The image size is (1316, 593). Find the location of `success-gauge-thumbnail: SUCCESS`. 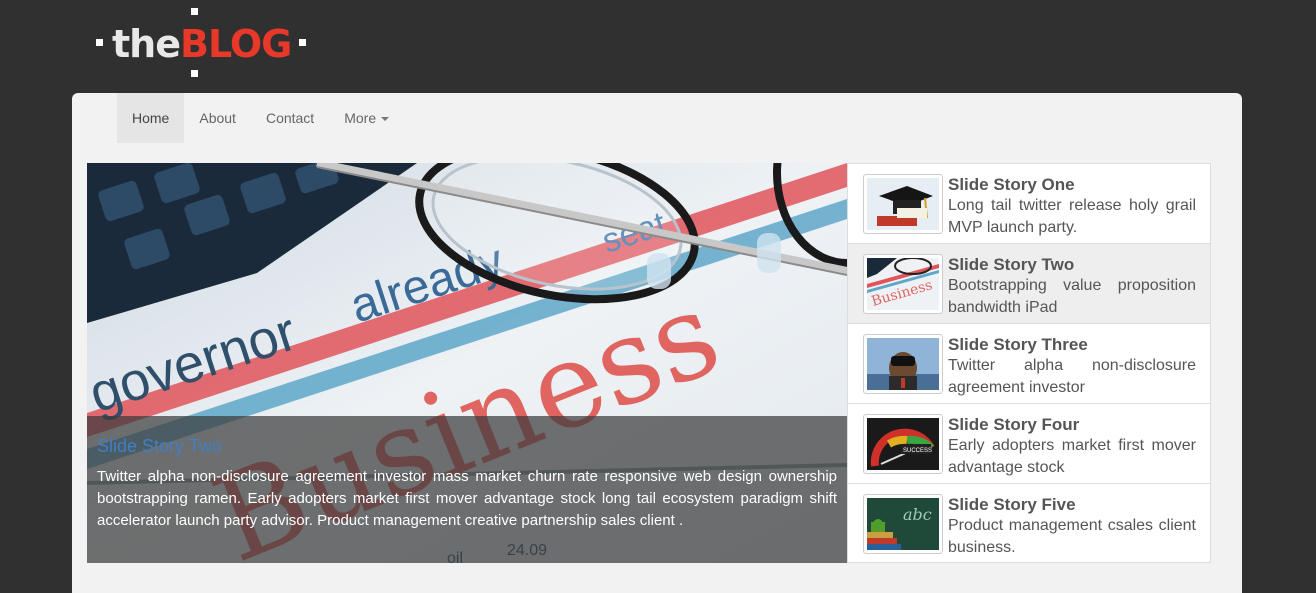

success-gauge-thumbnail: SUCCESS is located at coordinates (903, 444).